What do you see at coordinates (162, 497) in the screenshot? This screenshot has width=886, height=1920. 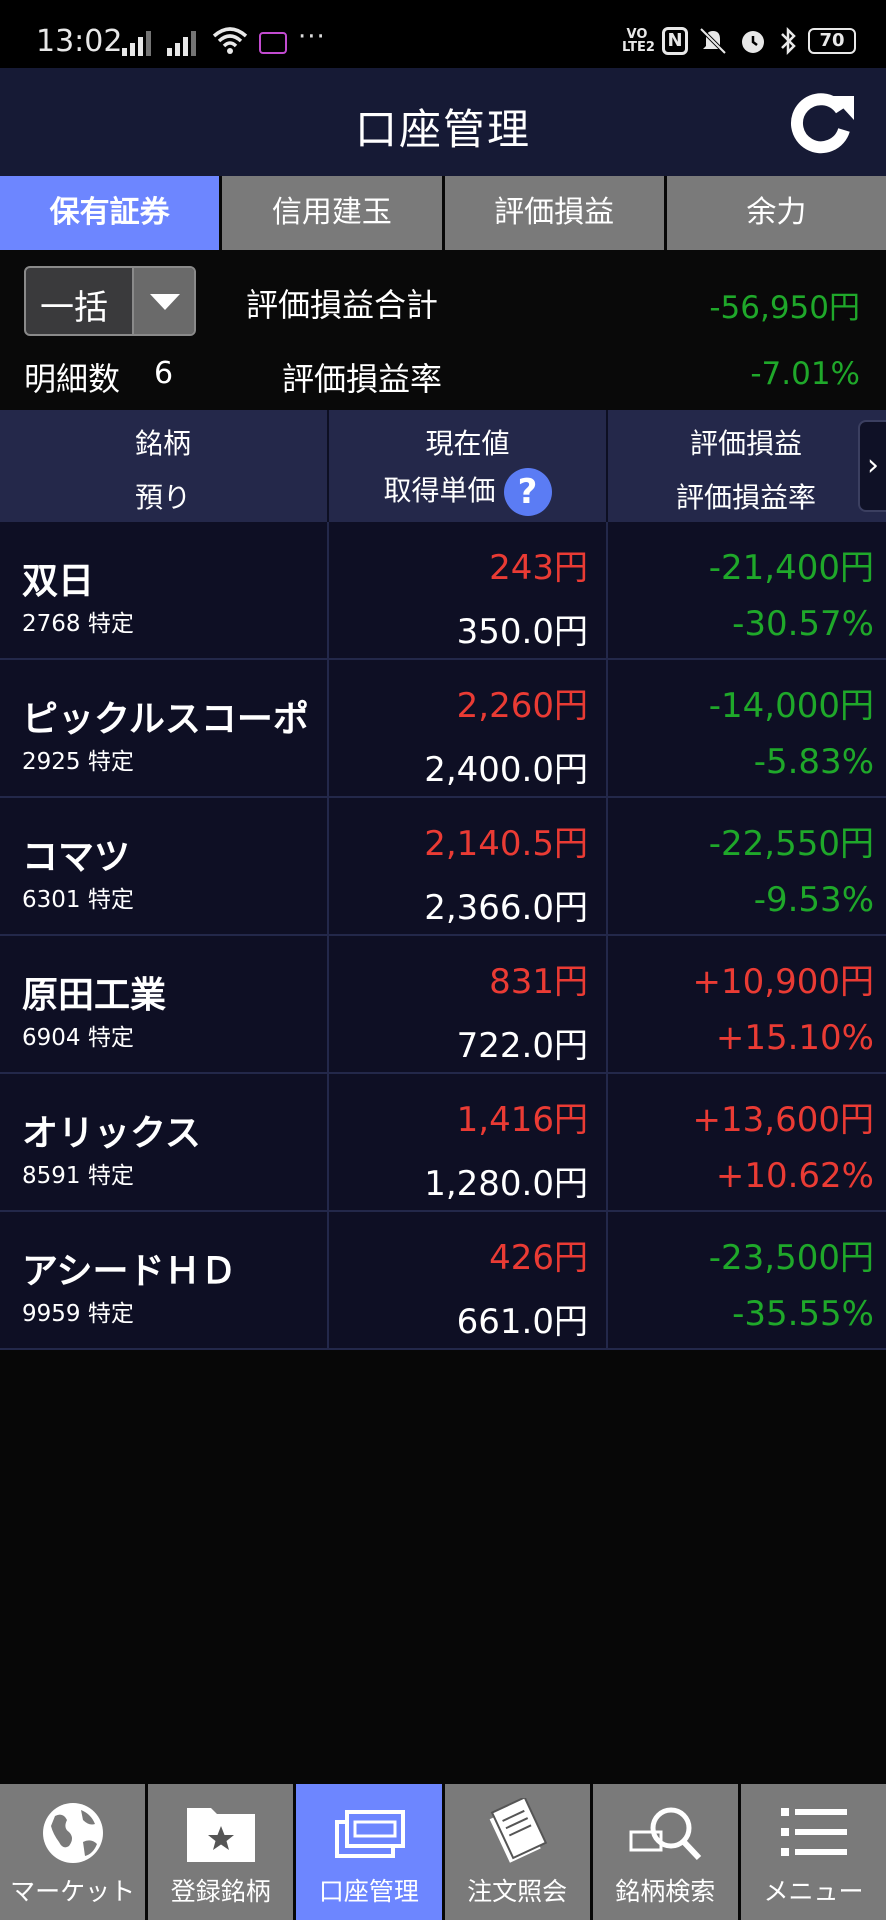 I see `column-header-custody: 預り` at bounding box center [162, 497].